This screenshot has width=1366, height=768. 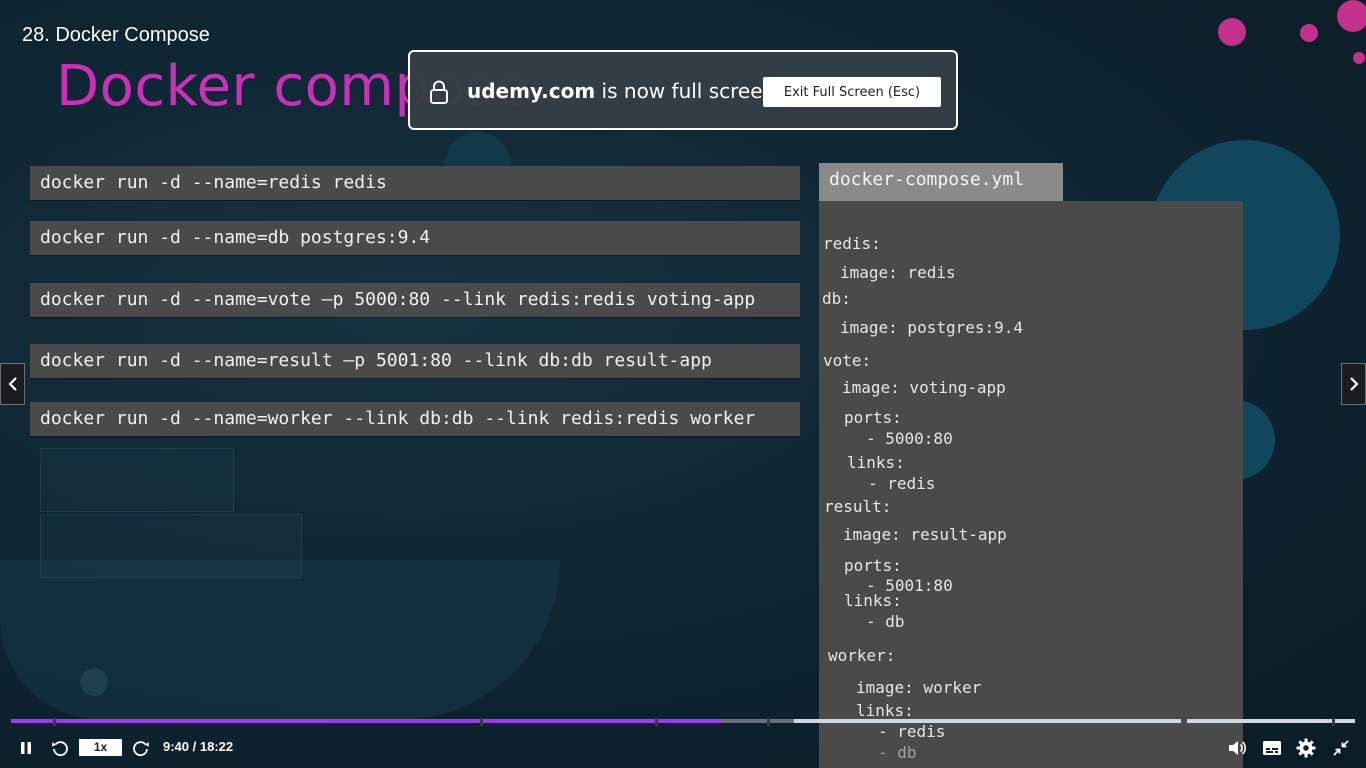 What do you see at coordinates (925, 534) in the screenshot?
I see `yml-line: image: result-app` at bounding box center [925, 534].